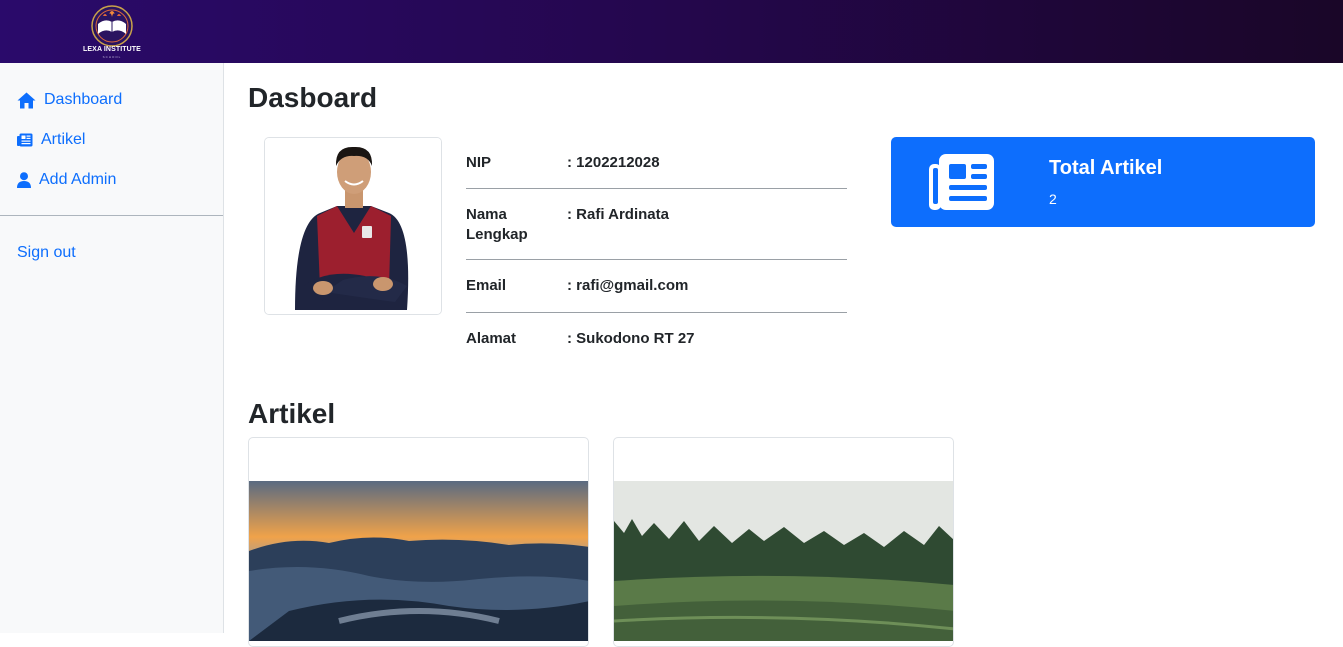  Describe the element at coordinates (479, 162) in the screenshot. I see `info-label: NIP` at that location.